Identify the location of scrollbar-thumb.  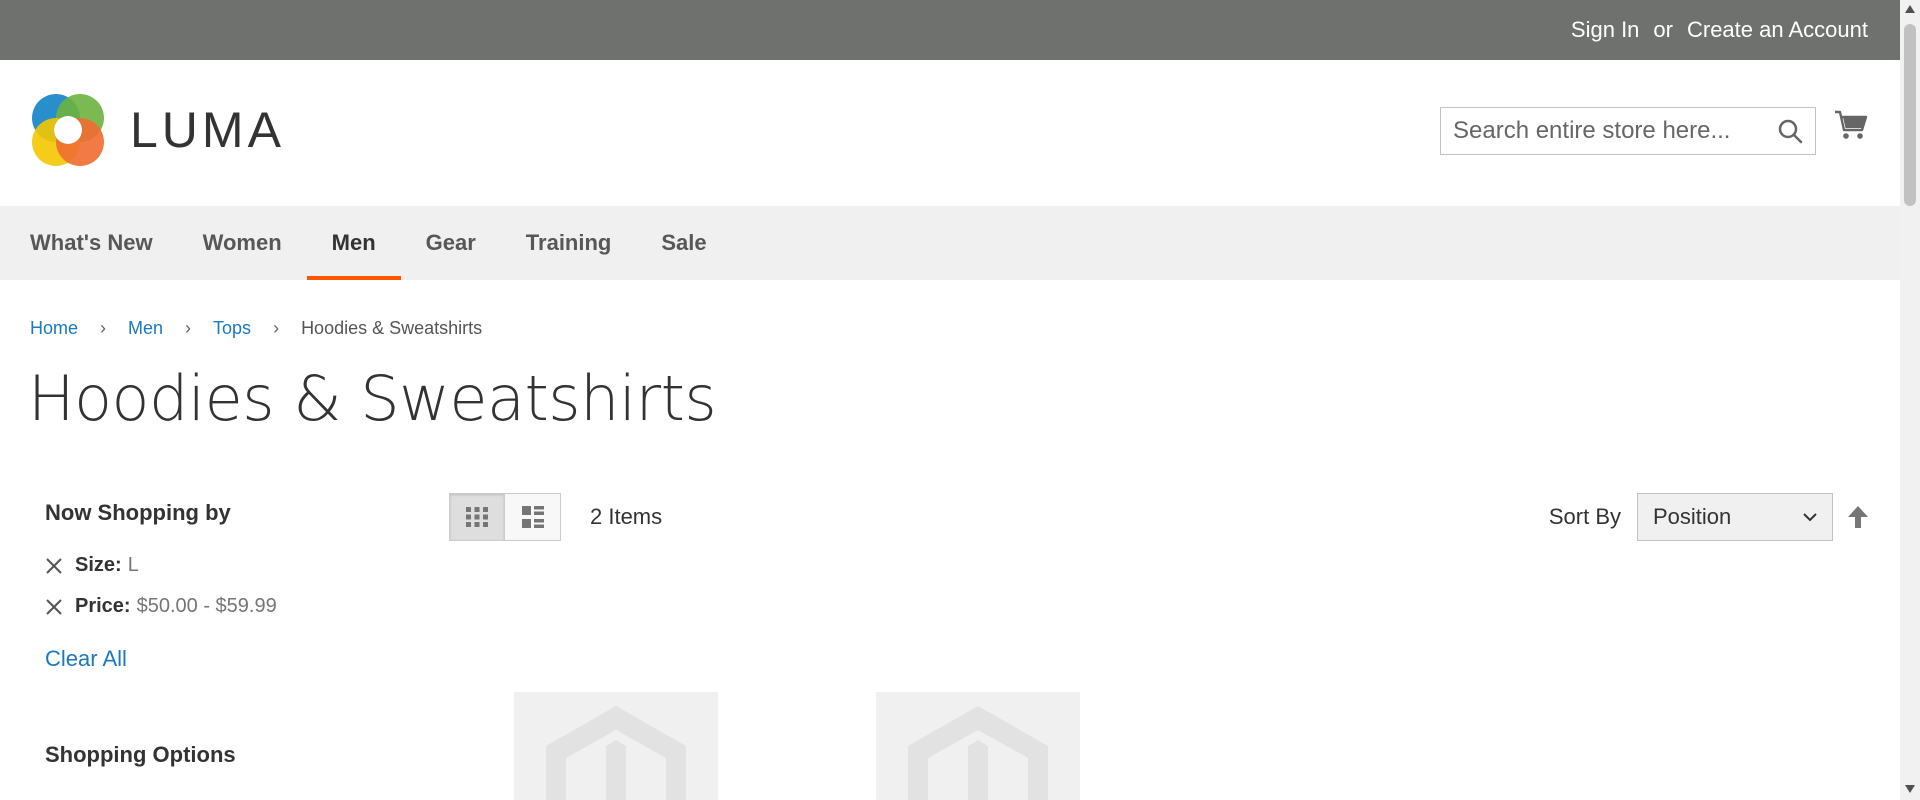
(1910, 115).